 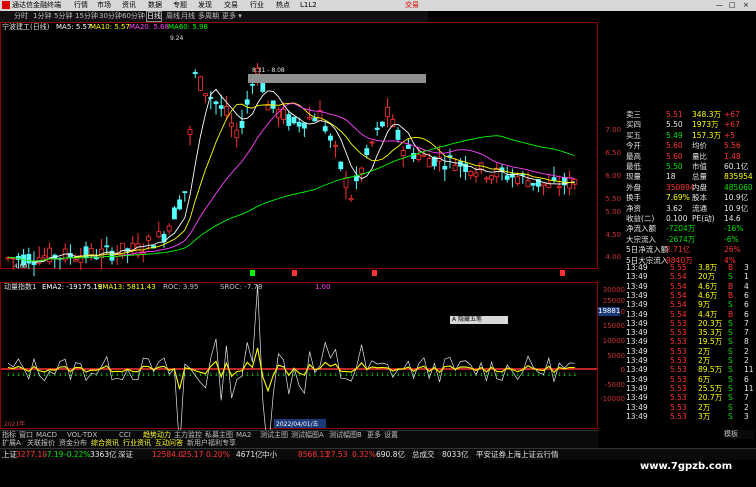 I want to click on template-tag: 模板, so click(x=739, y=434).